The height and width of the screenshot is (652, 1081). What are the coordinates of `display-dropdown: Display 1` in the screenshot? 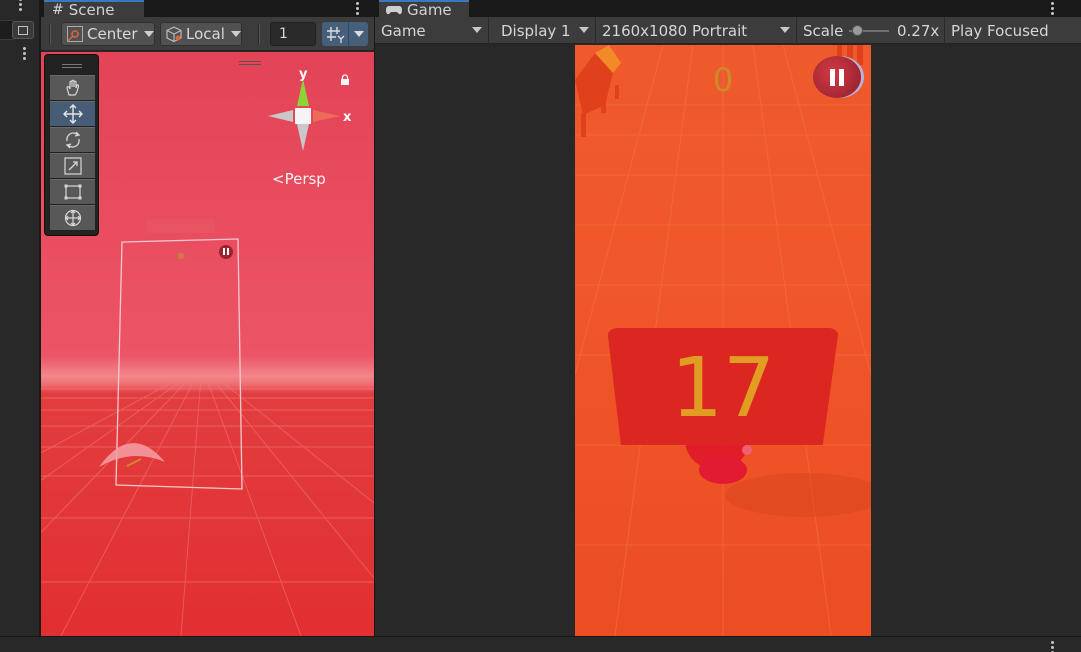 It's located at (542, 30).